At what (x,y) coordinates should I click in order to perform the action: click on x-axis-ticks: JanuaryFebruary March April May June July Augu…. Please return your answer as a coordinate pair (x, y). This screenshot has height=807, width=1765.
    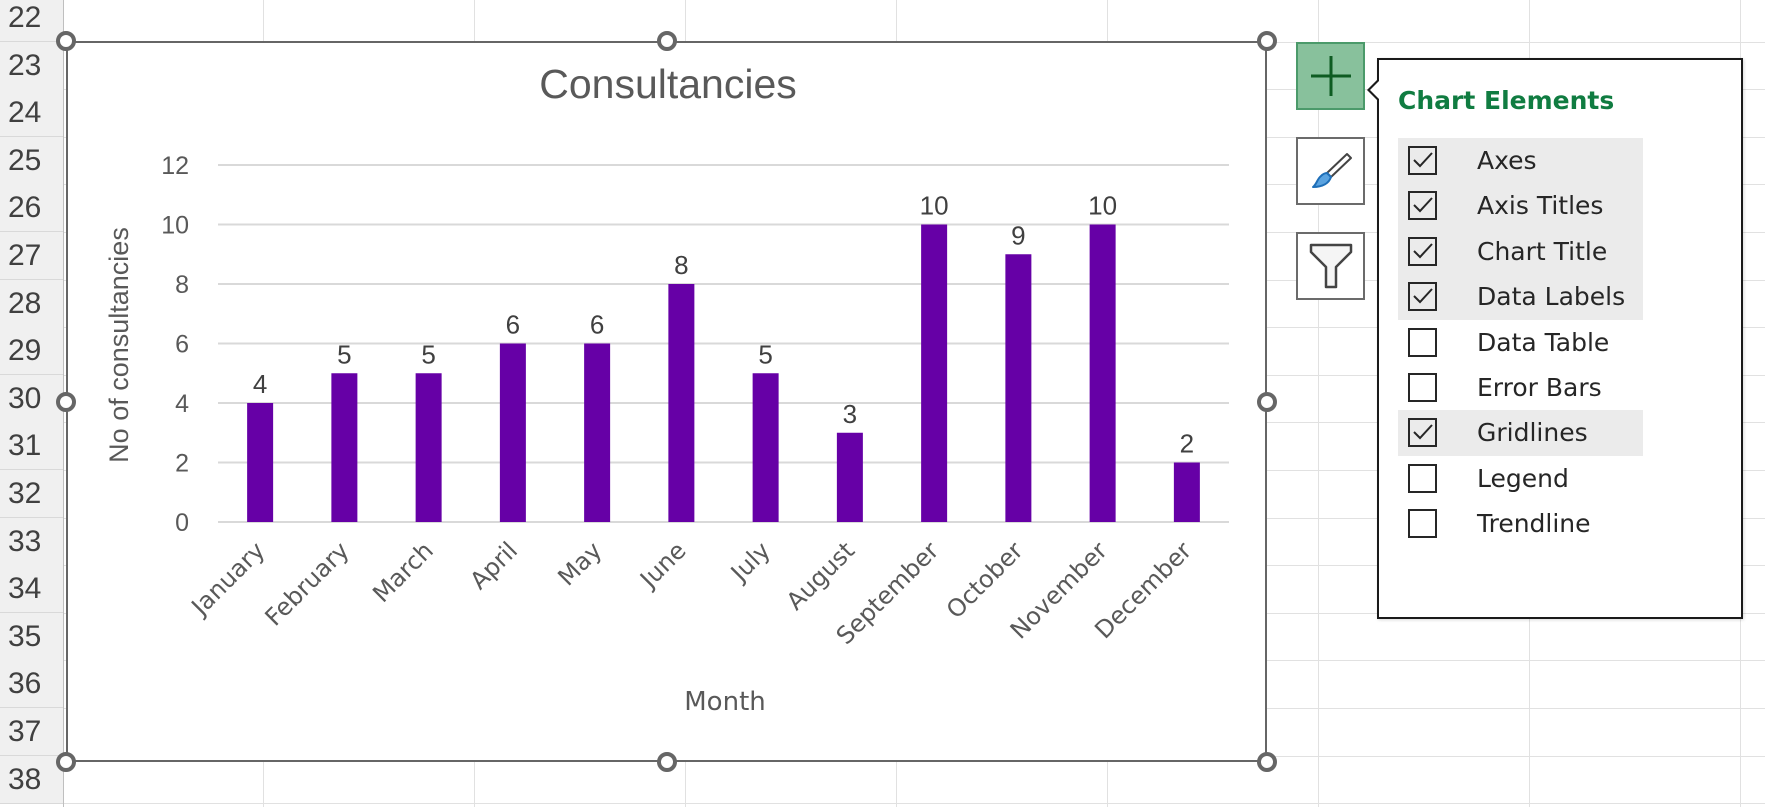
    Looking at the image, I should click on (691, 593).